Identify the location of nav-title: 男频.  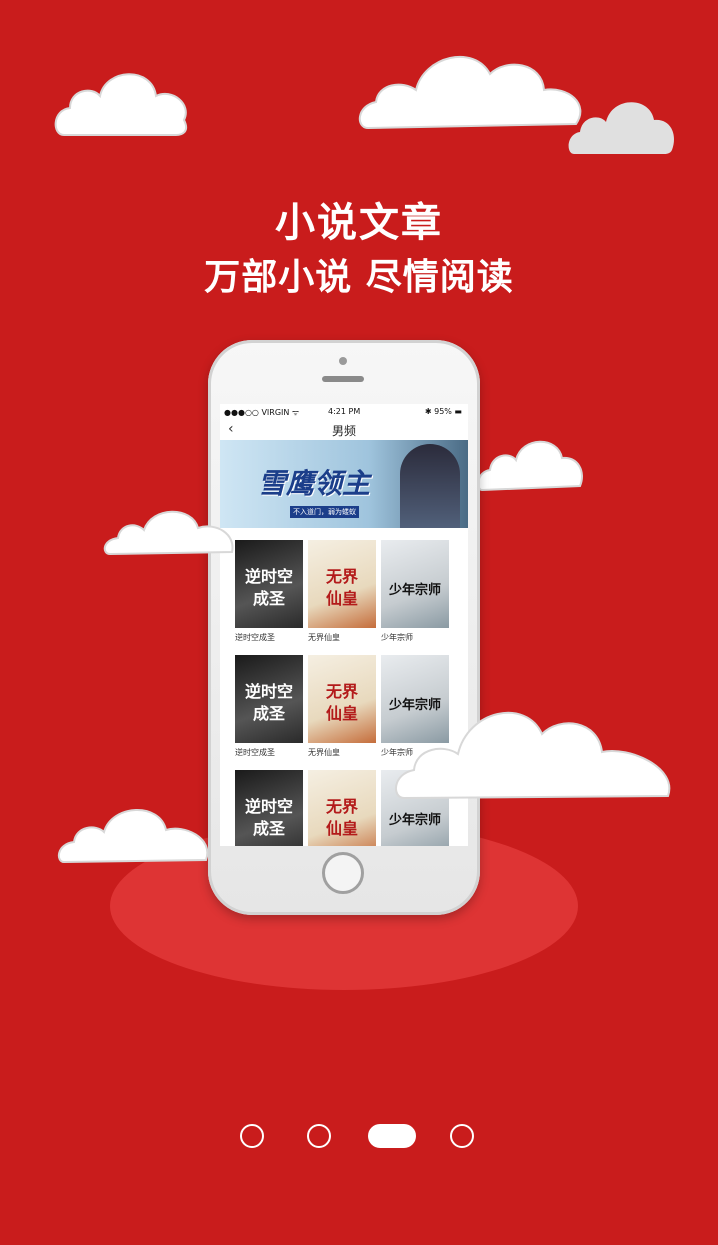
(343, 431).